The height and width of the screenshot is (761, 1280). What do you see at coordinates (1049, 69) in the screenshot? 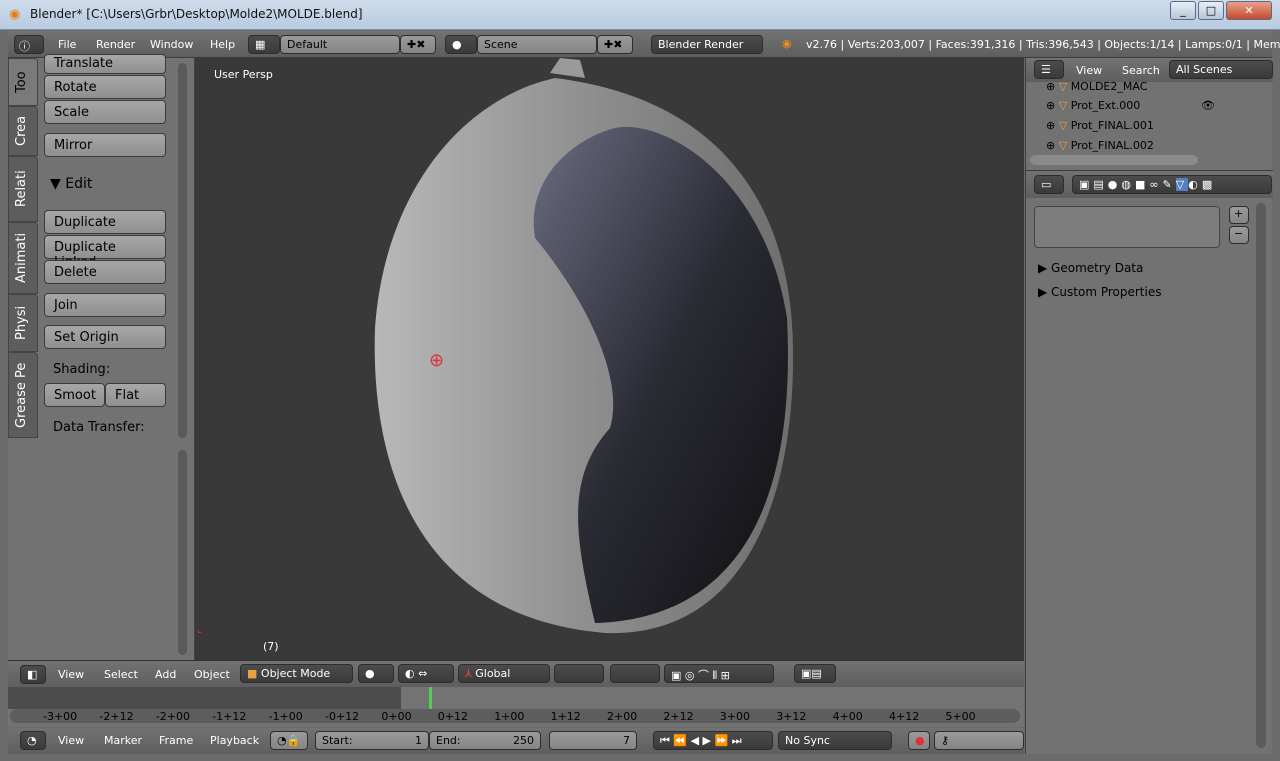
I see `outliner-editor-type-button: ☰` at bounding box center [1049, 69].